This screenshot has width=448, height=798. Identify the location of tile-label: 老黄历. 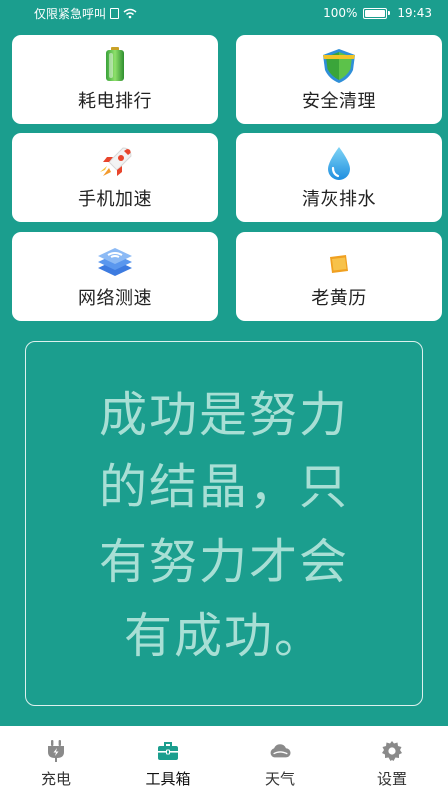
(339, 298).